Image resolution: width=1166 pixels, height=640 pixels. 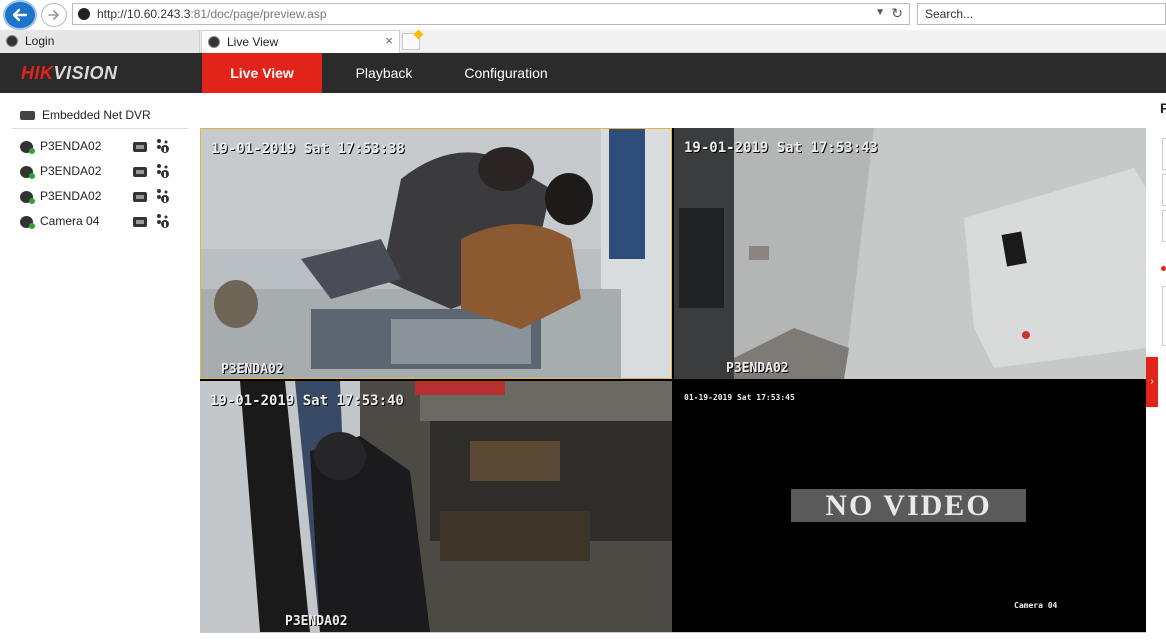 What do you see at coordinates (307, 401) in the screenshot?
I see `timestamp-overlay: 19-01-2019 Sat 17:53:40` at bounding box center [307, 401].